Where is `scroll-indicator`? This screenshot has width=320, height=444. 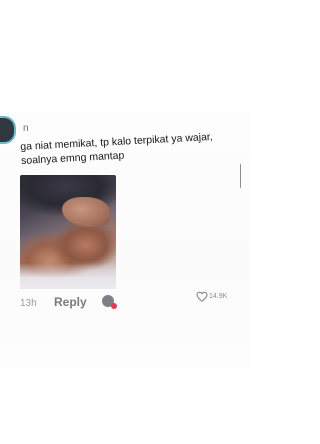
scroll-indicator is located at coordinates (240, 176).